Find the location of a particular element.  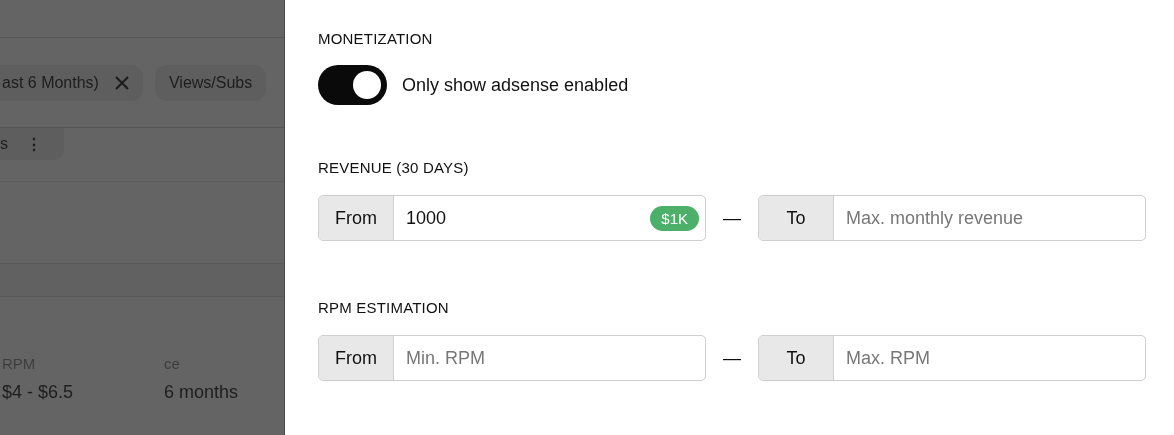

range-field: From Min. RPM is located at coordinates (512, 358).